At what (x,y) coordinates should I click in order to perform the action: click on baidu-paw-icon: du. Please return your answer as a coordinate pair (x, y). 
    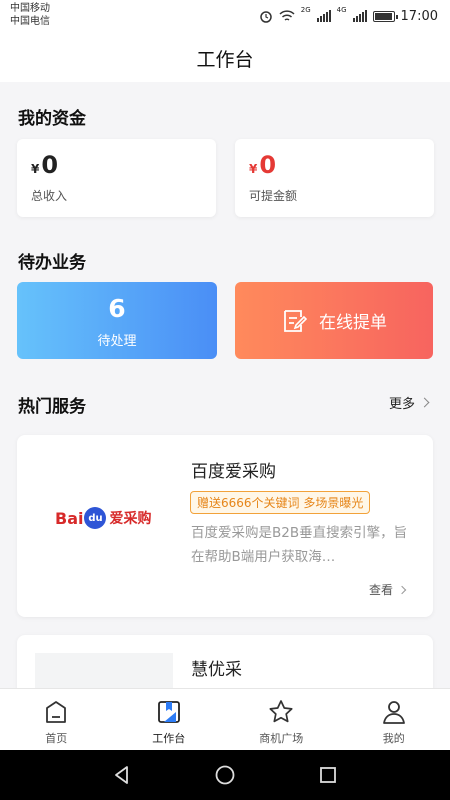
    Looking at the image, I should click on (95, 518).